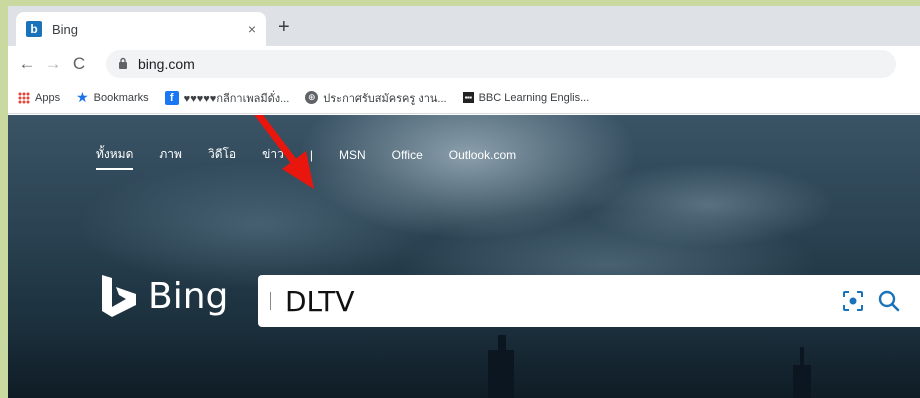  What do you see at coordinates (121, 97) in the screenshot?
I see `bookmark-label: Bookmarks` at bounding box center [121, 97].